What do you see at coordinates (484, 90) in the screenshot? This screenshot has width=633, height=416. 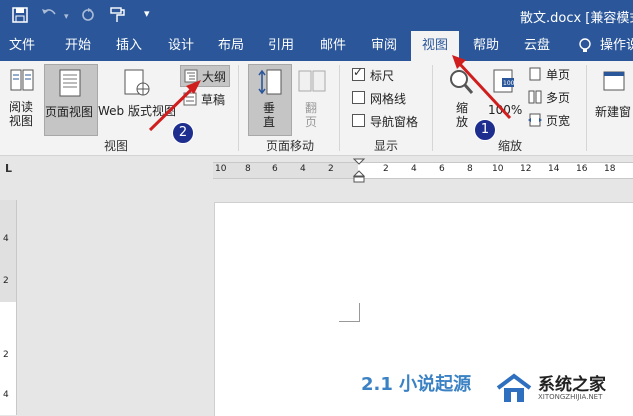 I see `arrow-to-view-tab` at bounding box center [484, 90].